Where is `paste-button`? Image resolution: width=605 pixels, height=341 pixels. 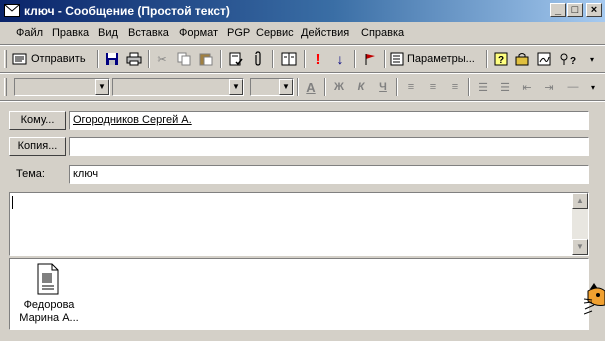 paste-button is located at coordinates (206, 59).